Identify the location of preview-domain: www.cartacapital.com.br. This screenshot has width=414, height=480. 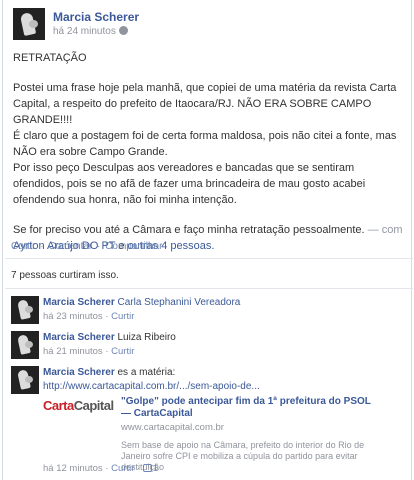
(172, 427).